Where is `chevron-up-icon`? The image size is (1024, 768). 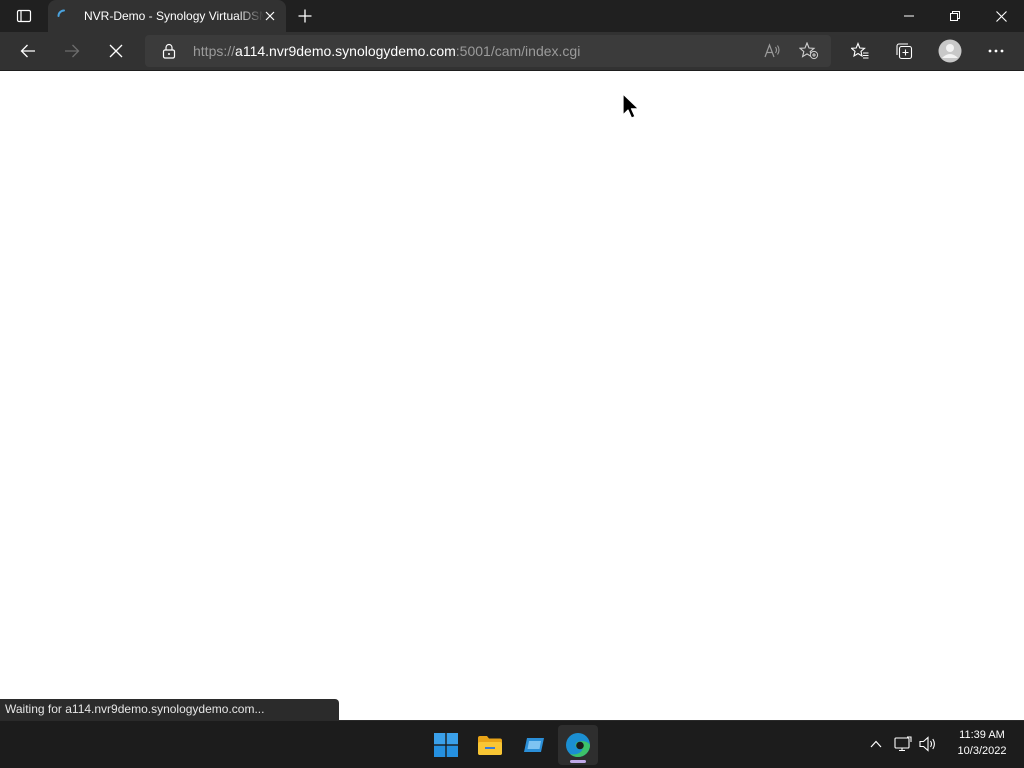 chevron-up-icon is located at coordinates (876, 744).